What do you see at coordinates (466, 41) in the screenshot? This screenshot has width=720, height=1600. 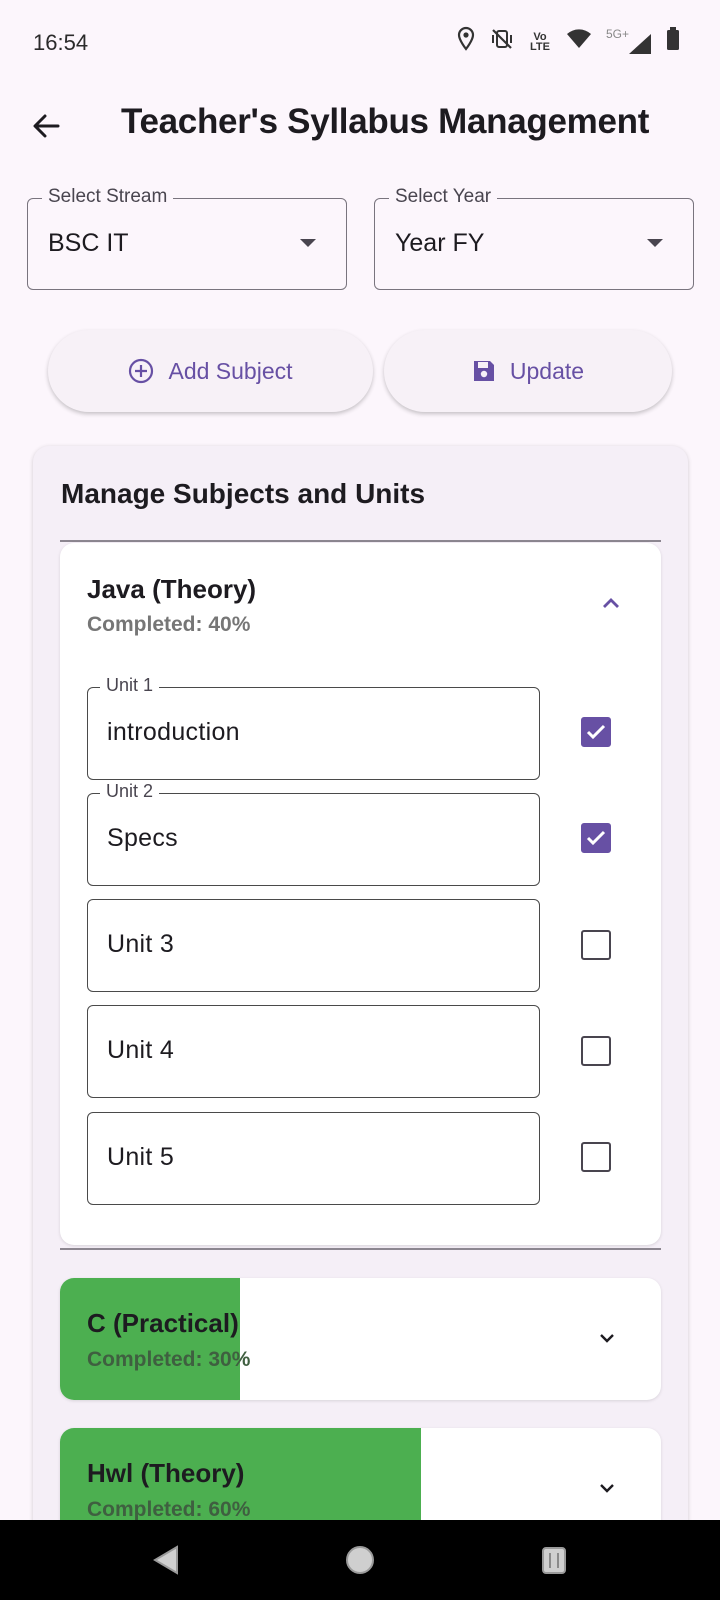 I see `location-icon` at bounding box center [466, 41].